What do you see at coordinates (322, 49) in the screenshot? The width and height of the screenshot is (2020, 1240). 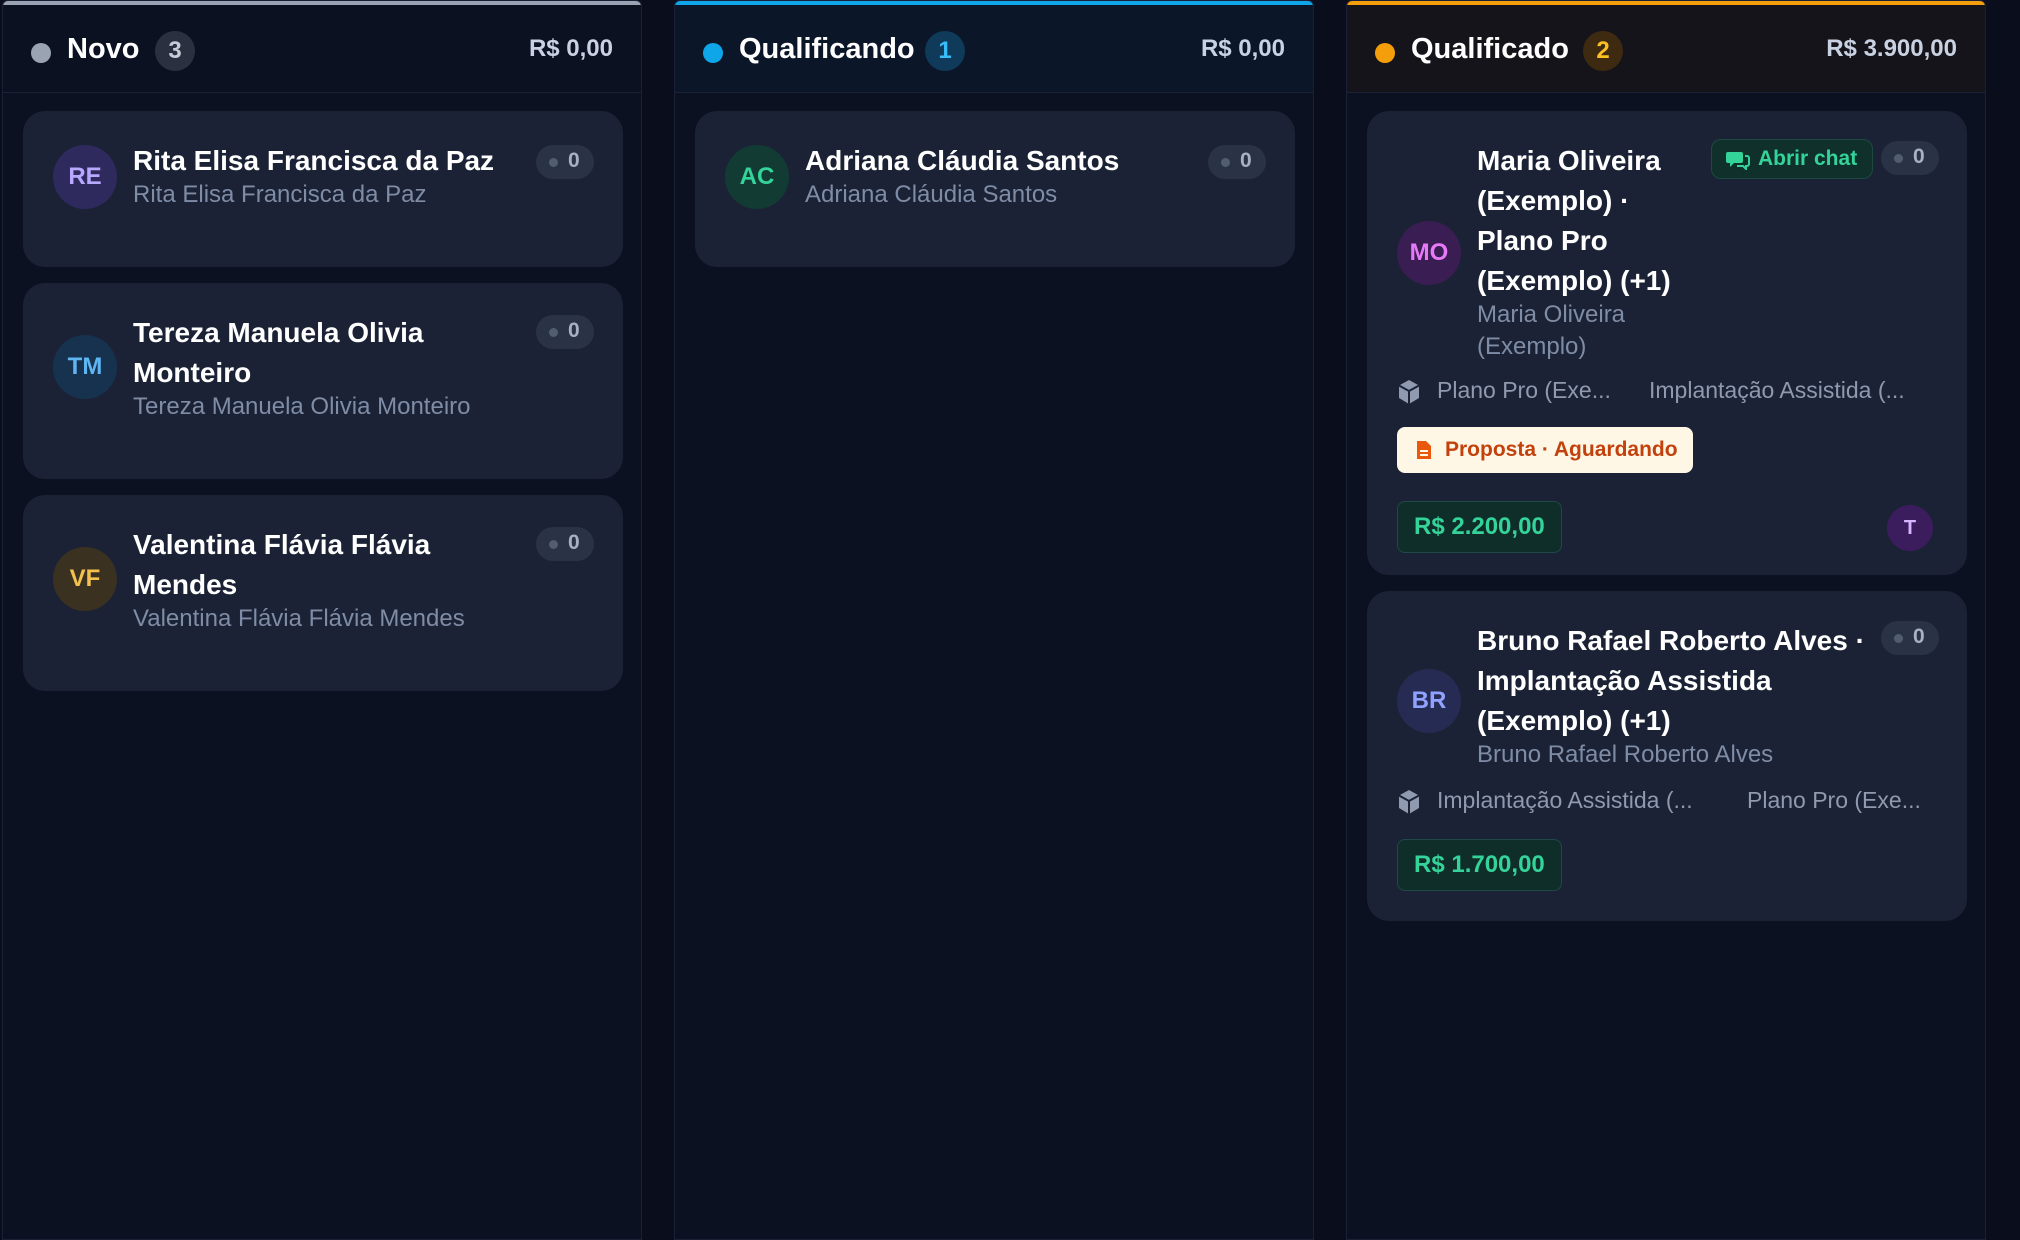 I see `column-header: Novo 3 R$ 0,00` at bounding box center [322, 49].